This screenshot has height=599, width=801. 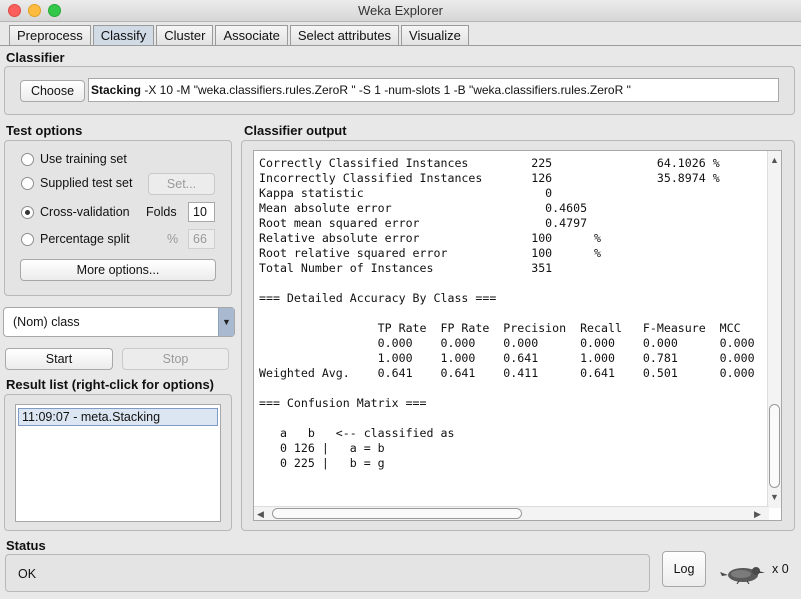 What do you see at coordinates (123, 35) in the screenshot?
I see `tab-classify: Classify` at bounding box center [123, 35].